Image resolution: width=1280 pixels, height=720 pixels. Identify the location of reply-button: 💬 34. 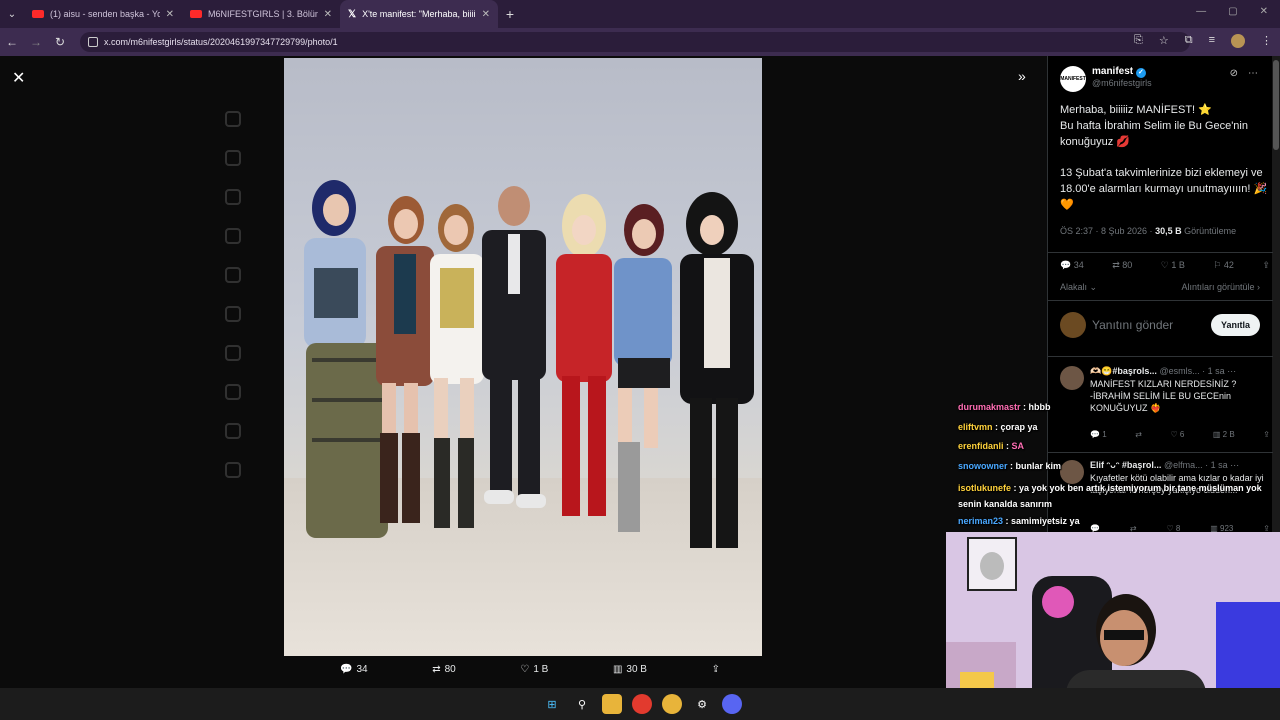
(1072, 265).